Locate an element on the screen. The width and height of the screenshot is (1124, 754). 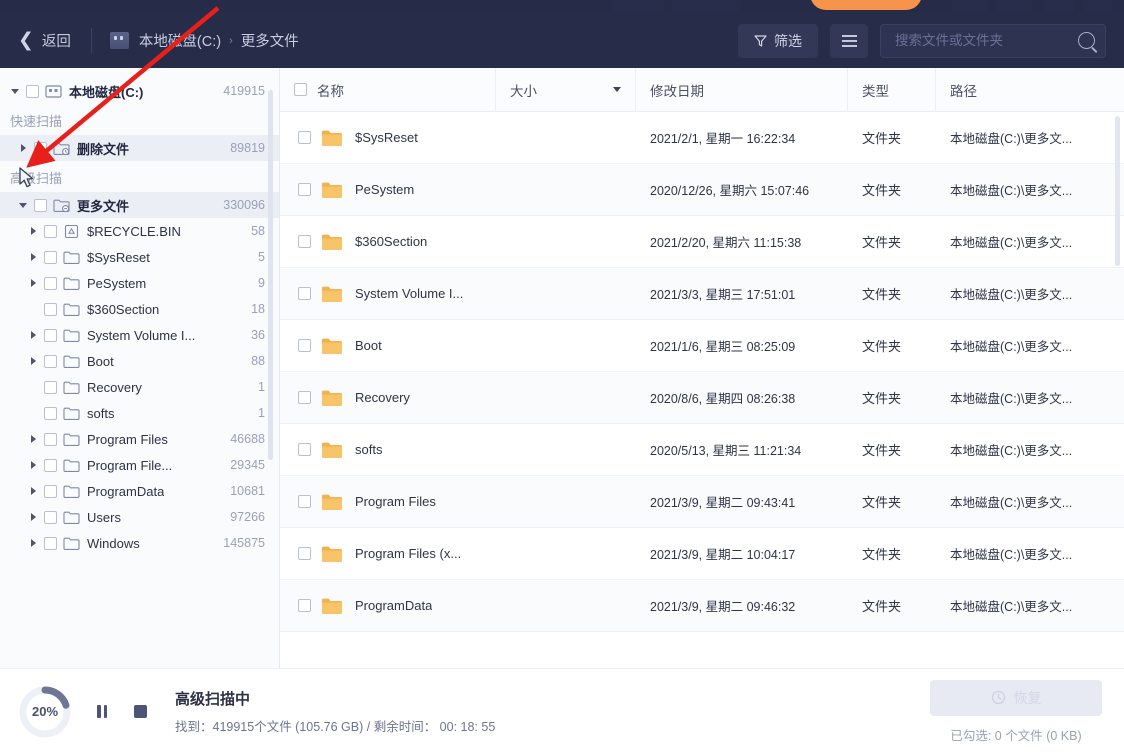
column-header-name: 名称 is located at coordinates (388, 90).